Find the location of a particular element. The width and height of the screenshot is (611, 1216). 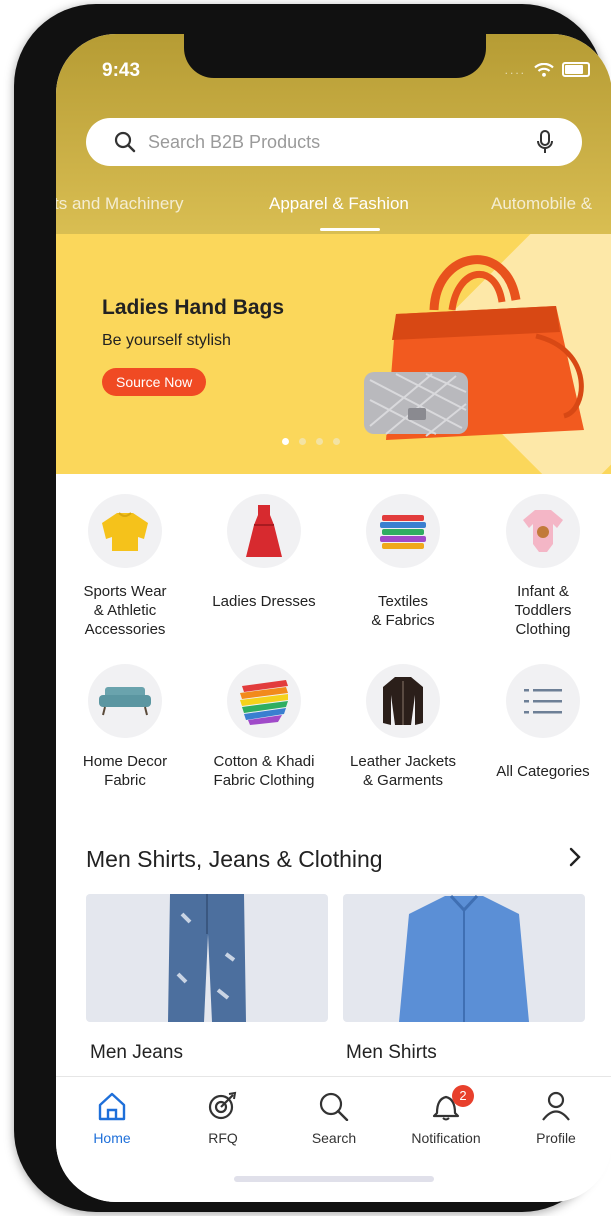

category-label: Infant & Toddlers Clothing is located at coordinates (543, 610).